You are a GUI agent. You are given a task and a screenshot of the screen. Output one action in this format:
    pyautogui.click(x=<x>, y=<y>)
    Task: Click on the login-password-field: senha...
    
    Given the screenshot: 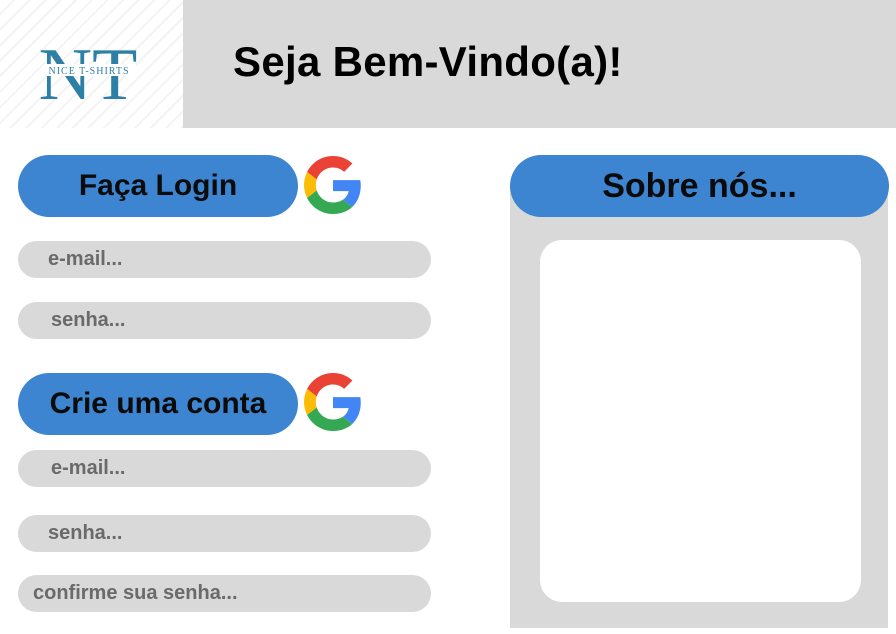 What is the action you would take?
    pyautogui.click(x=224, y=320)
    